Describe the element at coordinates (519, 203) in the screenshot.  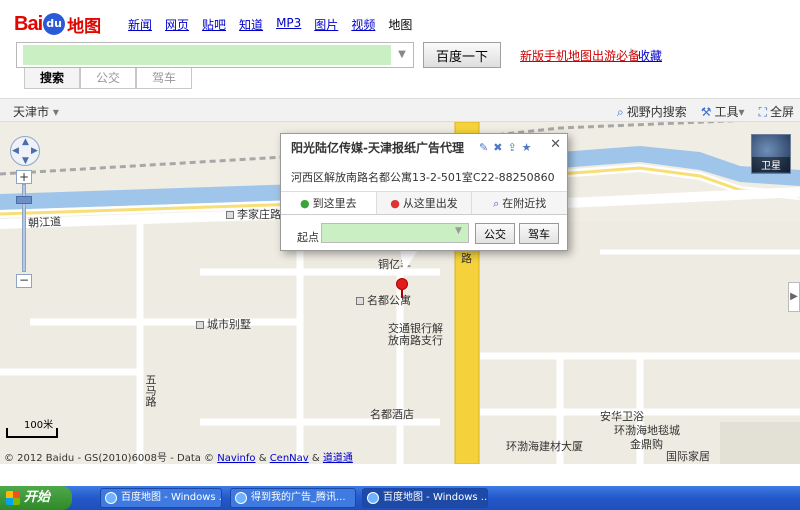
I see `tab-nearby: ⌕ 在附近找` at that location.